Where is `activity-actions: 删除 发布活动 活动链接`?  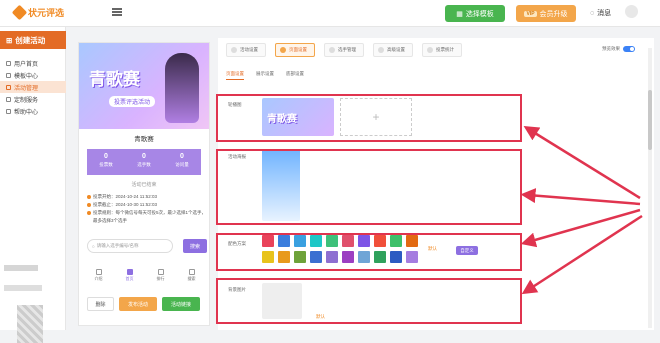
activity-actions: 删除 发布活动 活动链接 is located at coordinates (147, 304).